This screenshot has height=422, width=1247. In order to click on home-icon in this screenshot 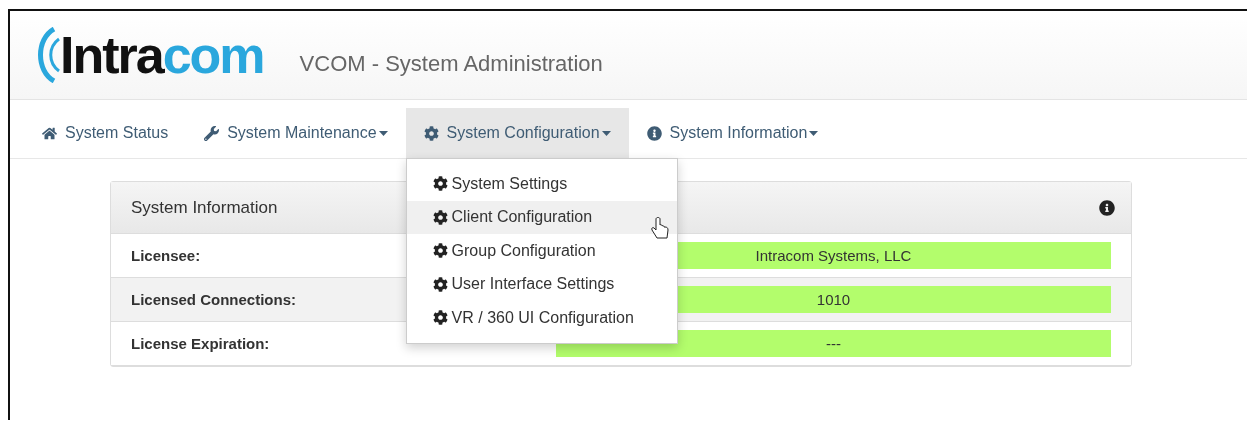, I will do `click(49, 133)`.